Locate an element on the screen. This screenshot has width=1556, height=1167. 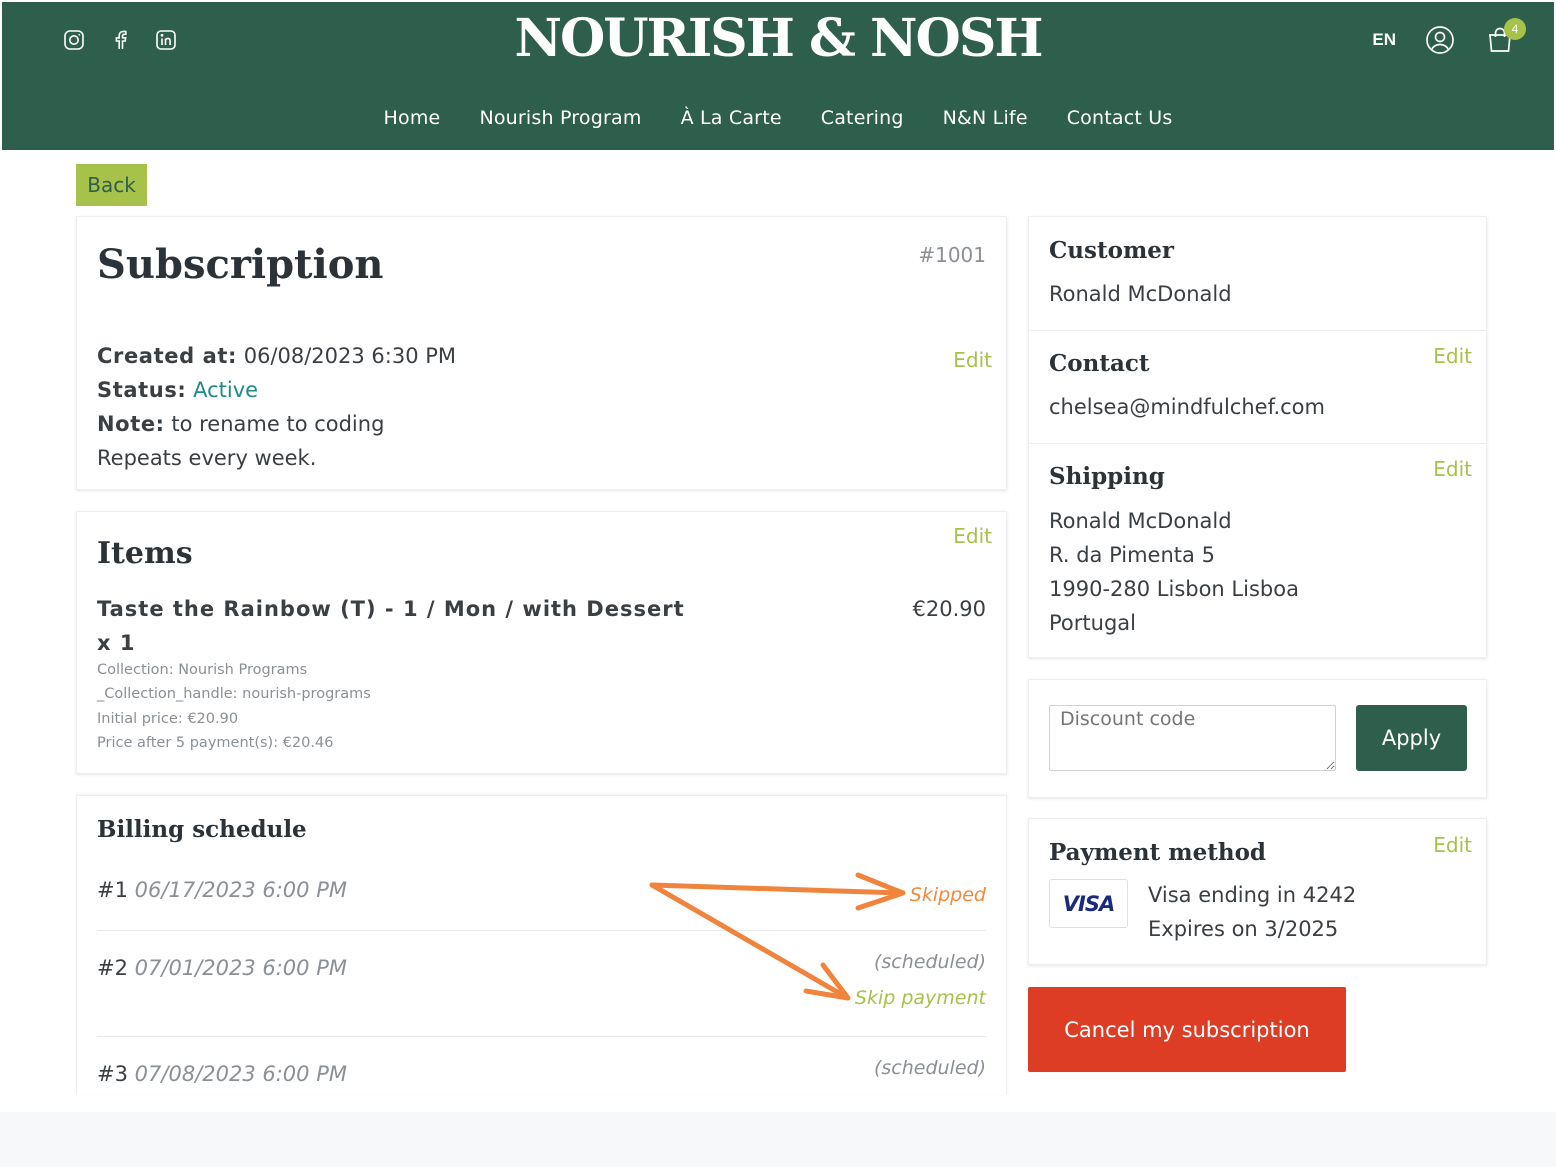
billing-date: 07/01/2023 6:00 PM is located at coordinates (240, 968).